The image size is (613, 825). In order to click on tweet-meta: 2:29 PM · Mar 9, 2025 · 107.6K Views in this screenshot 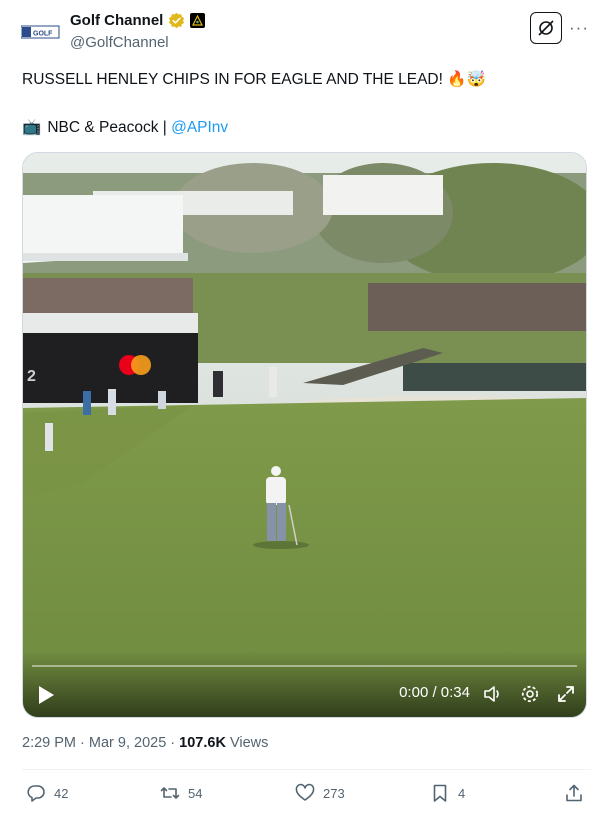, I will do `click(145, 743)`.